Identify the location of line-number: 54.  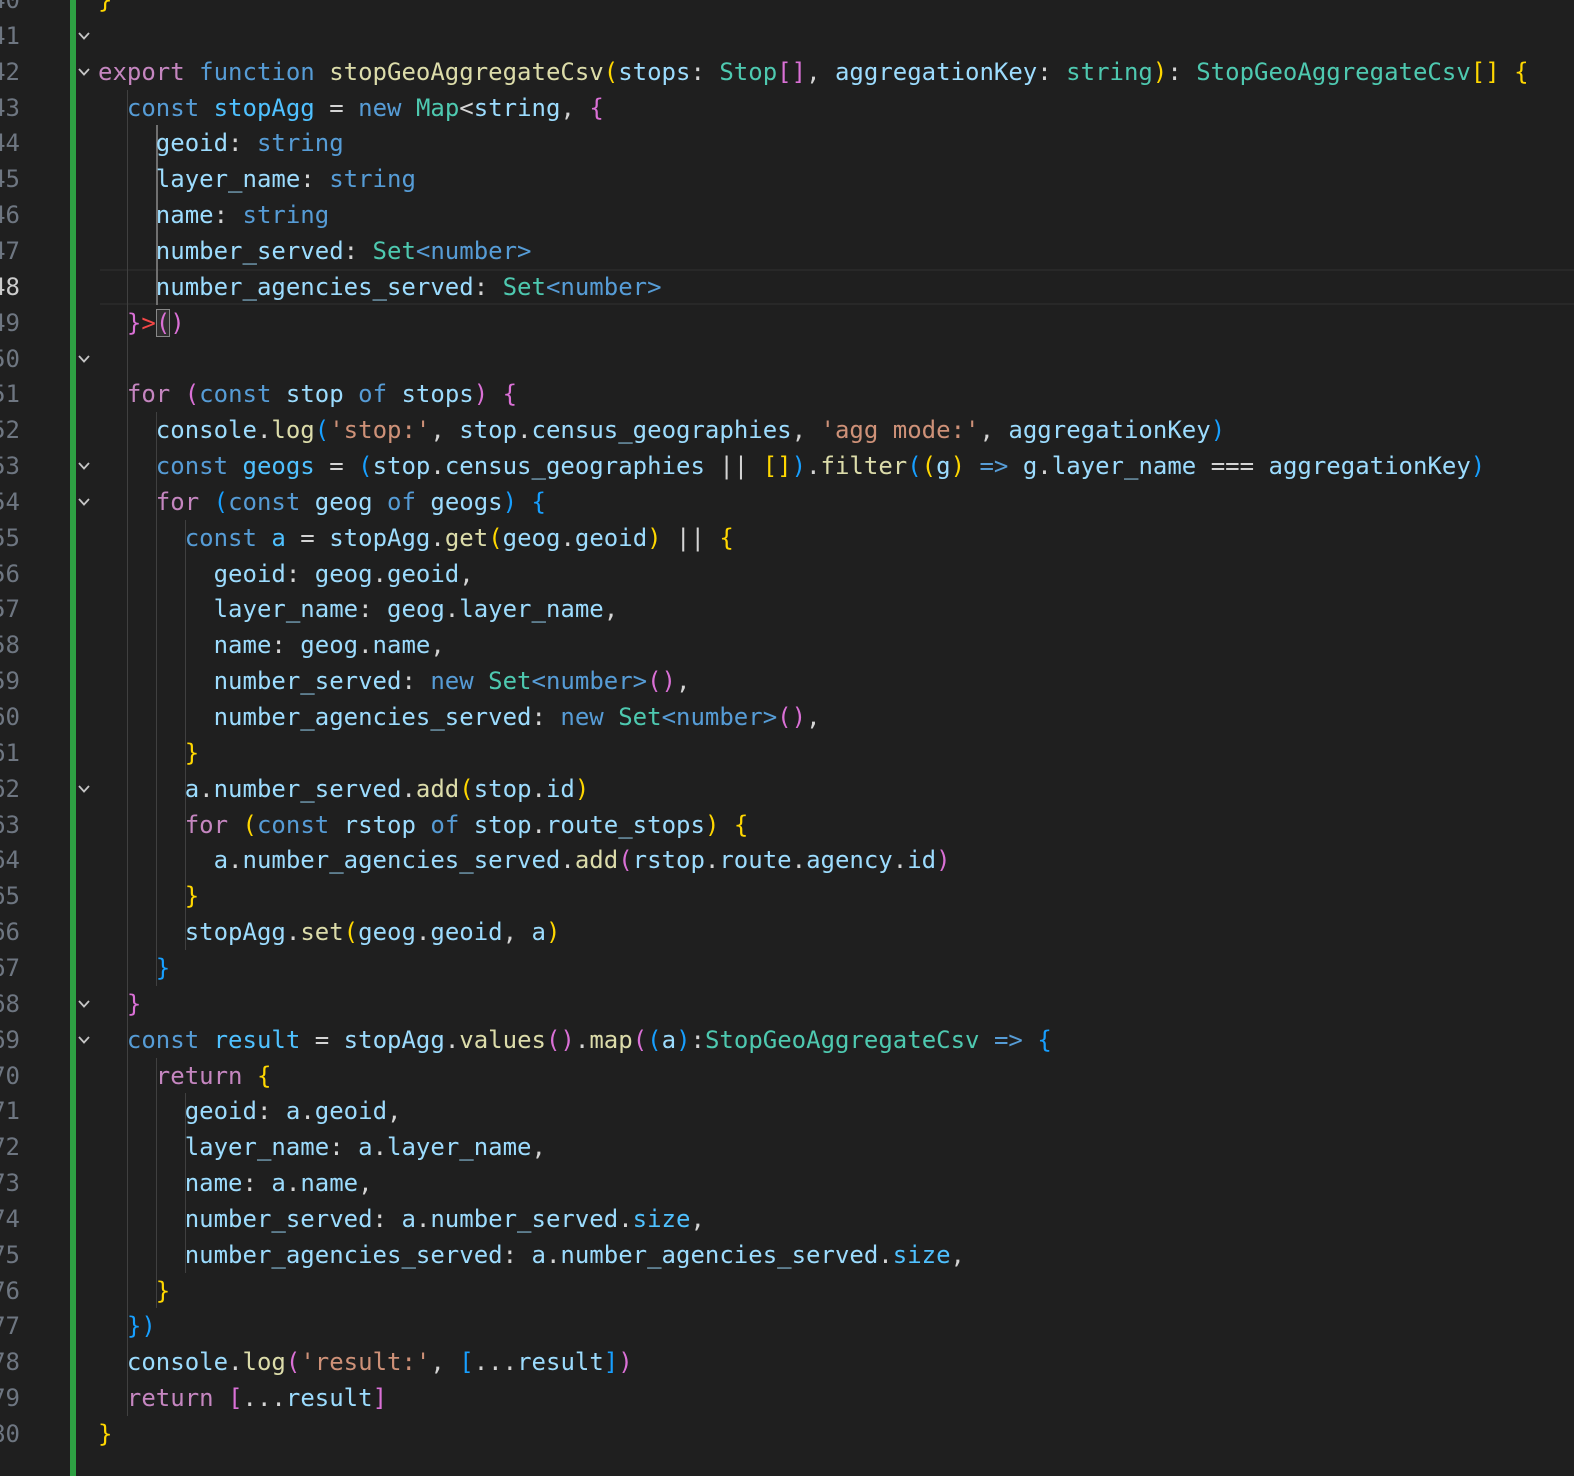
(10, 502).